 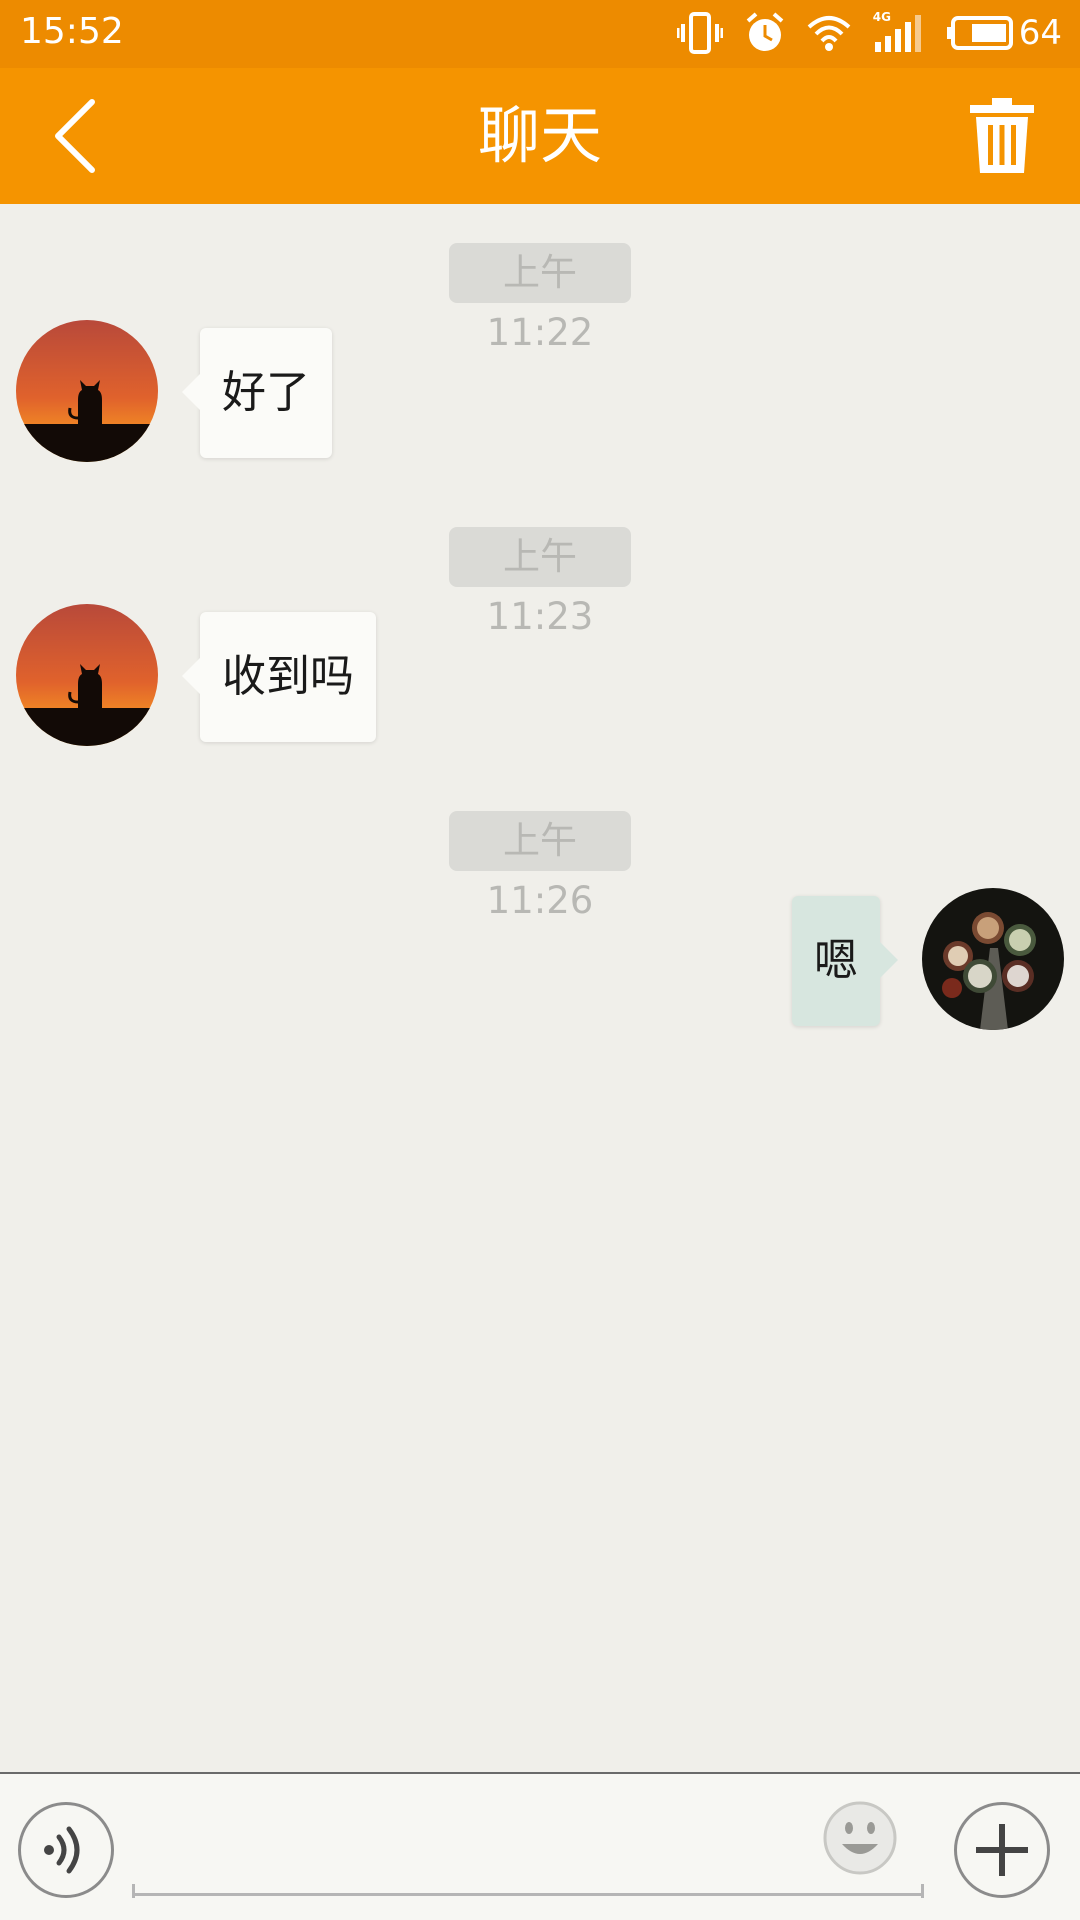 I want to click on chevron-left-icon, so click(x=75, y=136).